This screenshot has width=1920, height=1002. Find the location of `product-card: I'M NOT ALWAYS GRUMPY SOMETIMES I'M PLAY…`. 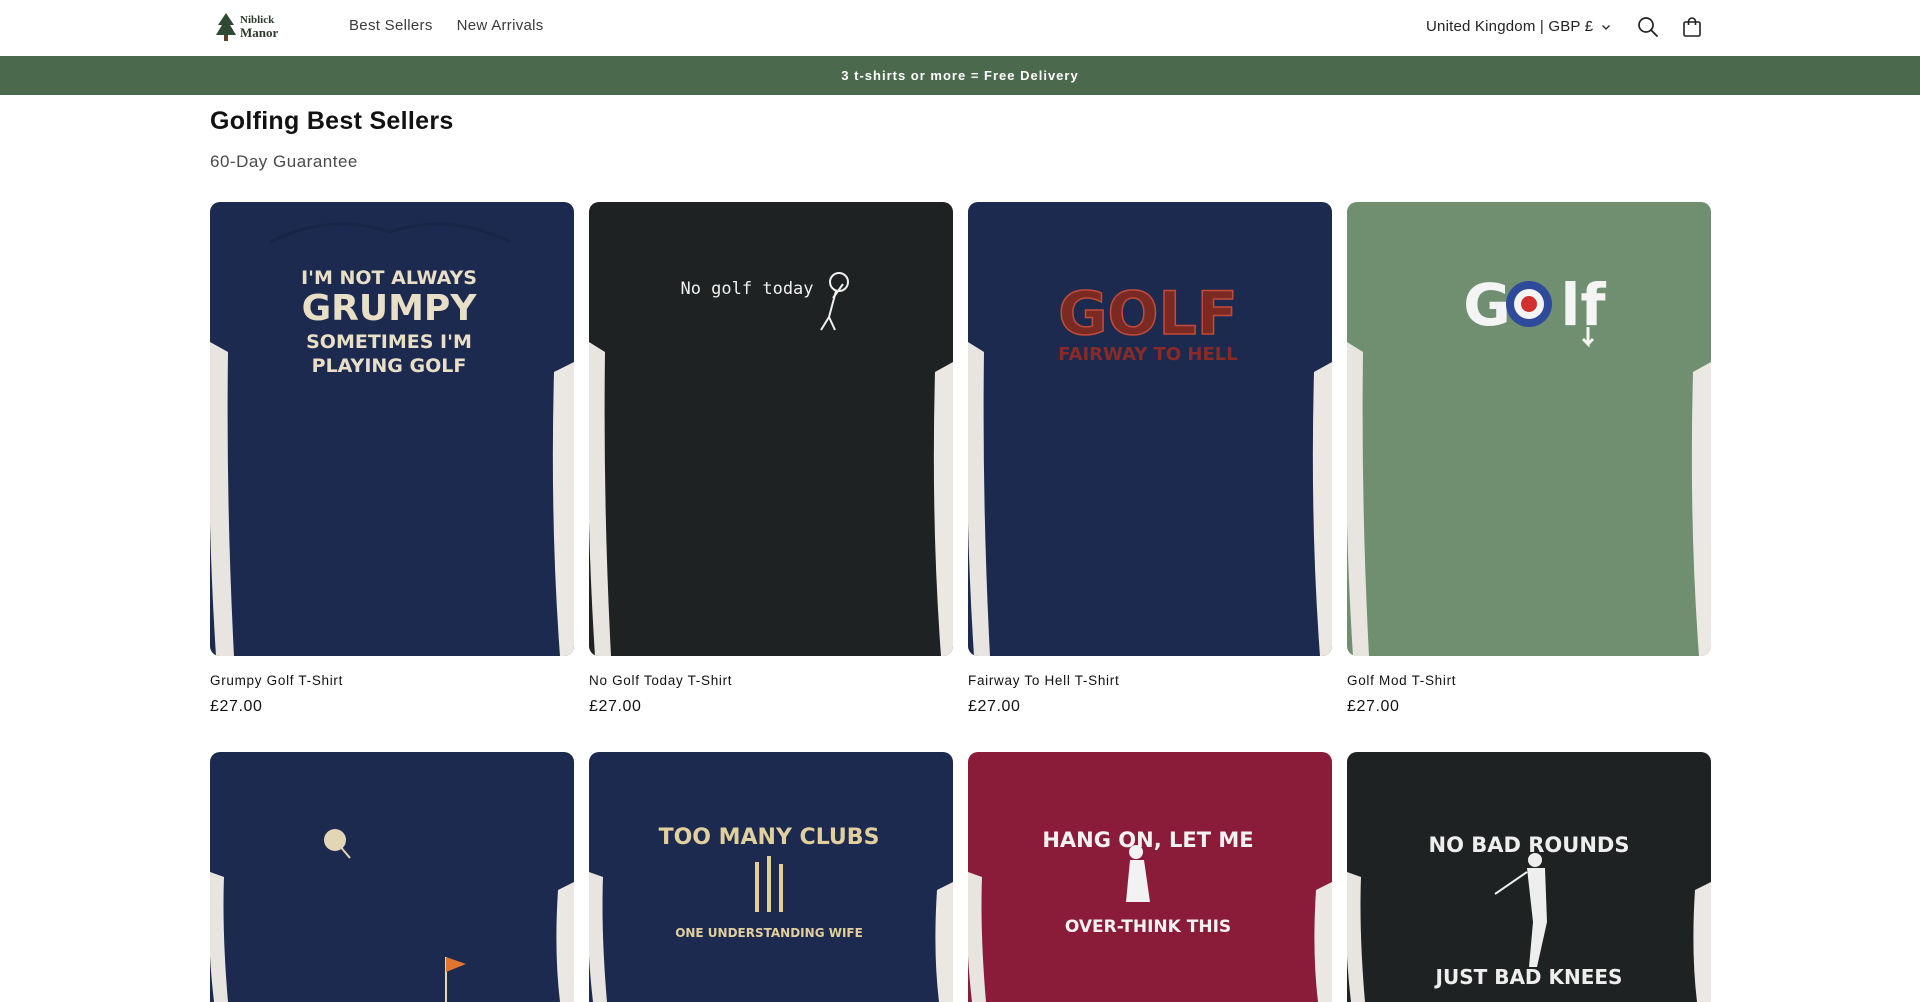

product-card: I'M NOT ALWAYS GRUMPY SOMETIMES I'M PLAY… is located at coordinates (392, 459).